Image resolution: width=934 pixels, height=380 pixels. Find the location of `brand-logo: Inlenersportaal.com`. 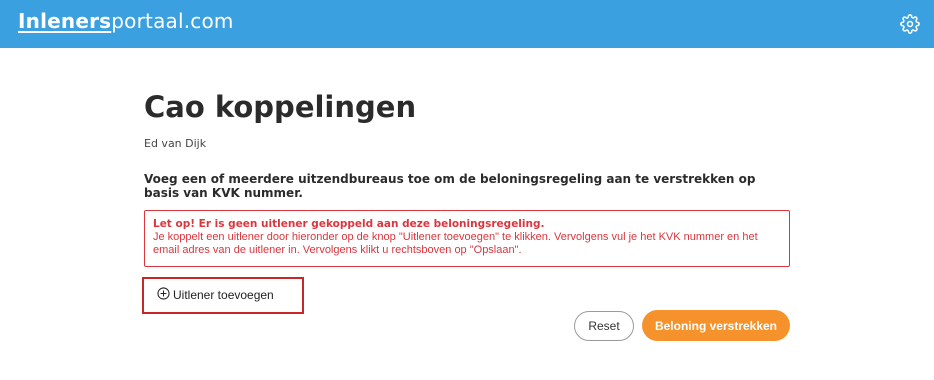

brand-logo: Inlenersportaal.com is located at coordinates (126, 21).